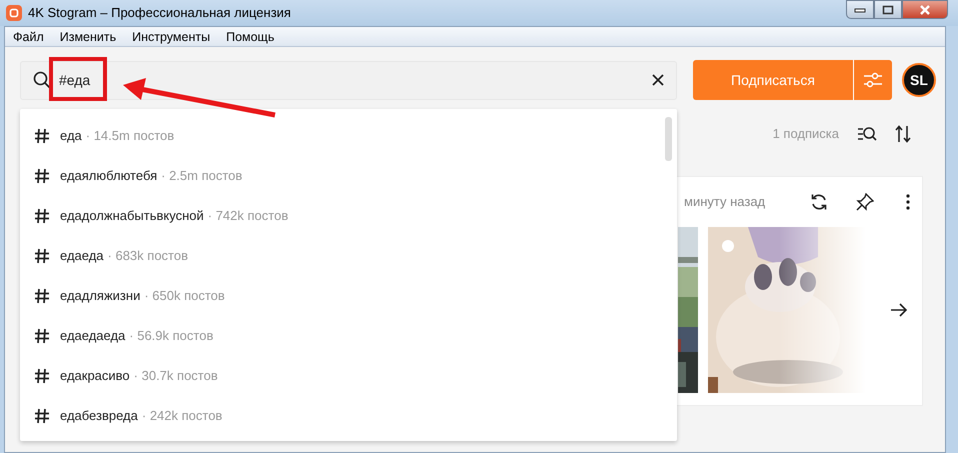 Image resolution: width=958 pixels, height=453 pixels. I want to click on updated-time: минуту назад, so click(725, 202).